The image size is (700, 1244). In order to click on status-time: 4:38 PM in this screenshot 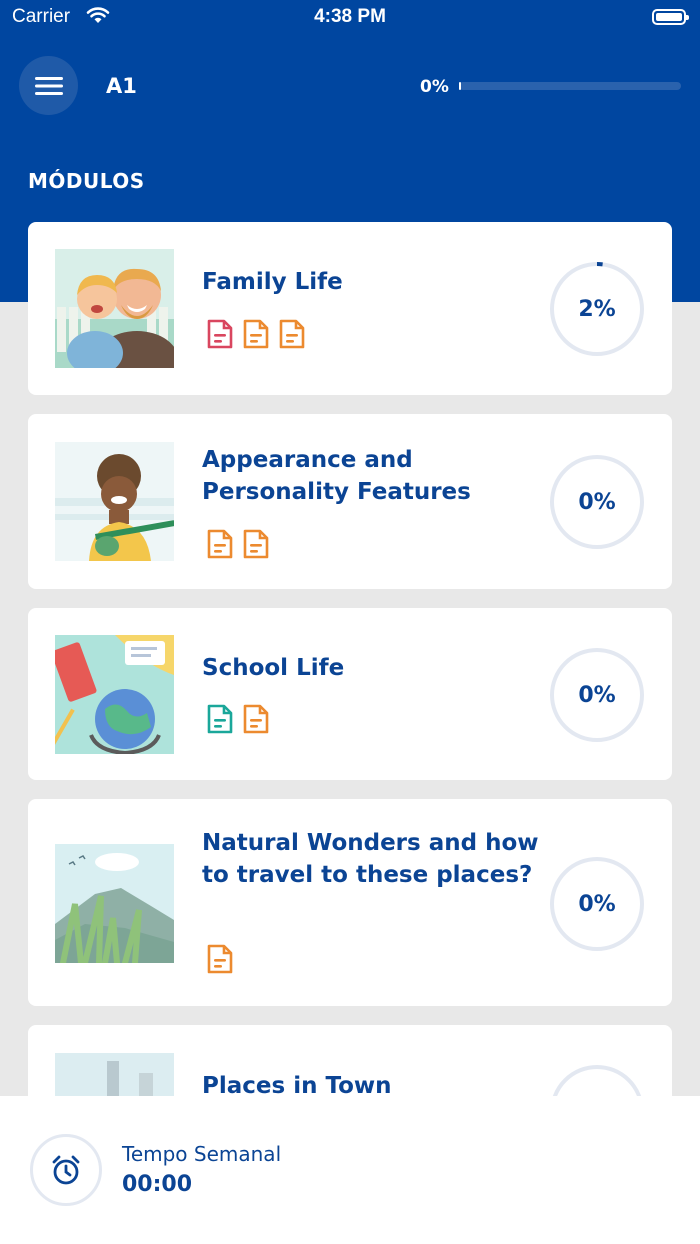, I will do `click(350, 16)`.